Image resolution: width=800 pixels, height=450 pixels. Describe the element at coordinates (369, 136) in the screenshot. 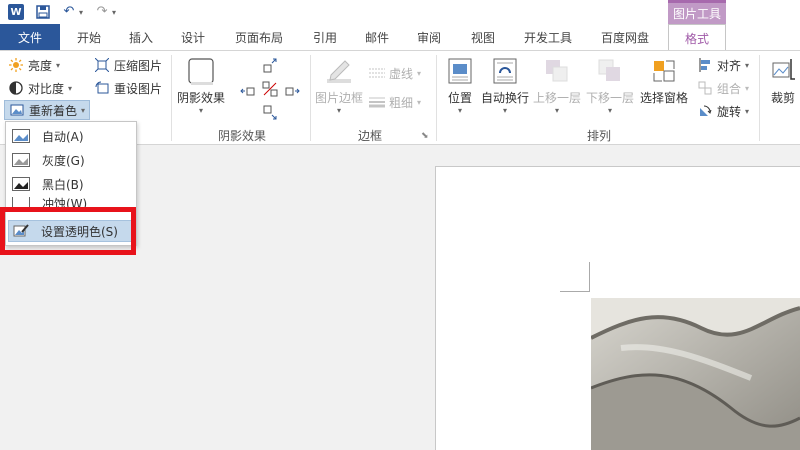

I see `border-group-label: 边框` at that location.